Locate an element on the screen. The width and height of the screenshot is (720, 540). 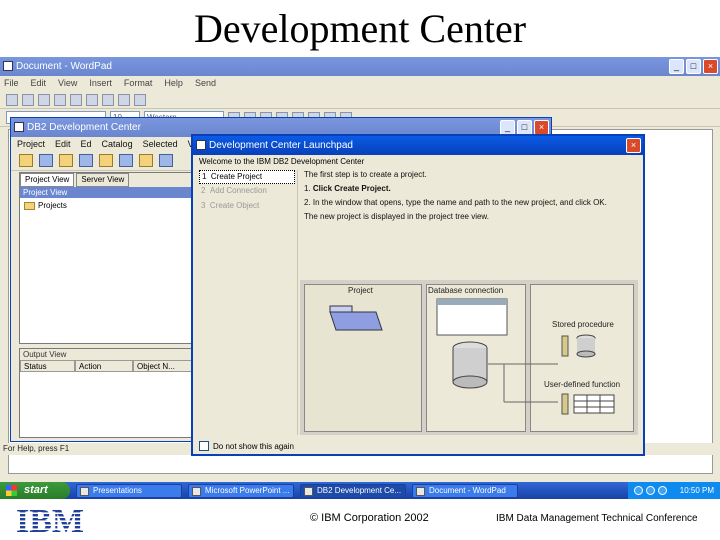
step-add-connection: 2 Add Connection is located at coordinates (247, 192).